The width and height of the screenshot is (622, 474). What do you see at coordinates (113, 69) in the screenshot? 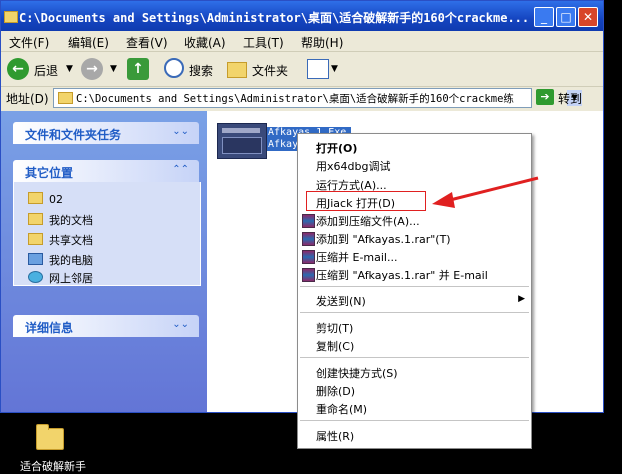
I see `forward-dropdown-icon: ▼` at bounding box center [113, 69].